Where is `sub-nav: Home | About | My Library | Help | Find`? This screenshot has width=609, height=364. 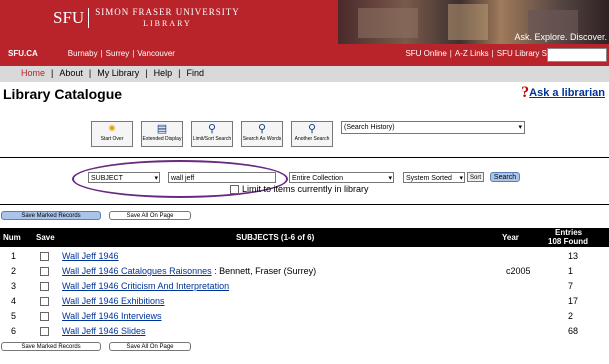
sub-nav: Home | About | My Library | Help | Find is located at coordinates (112, 73).